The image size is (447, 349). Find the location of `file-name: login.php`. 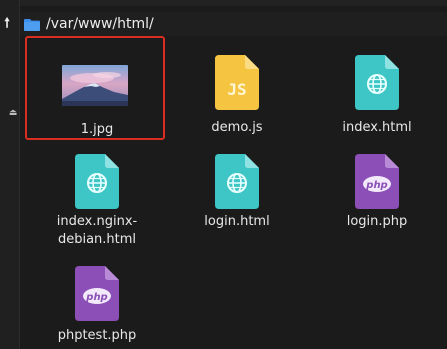

file-name: login.php is located at coordinates (377, 221).